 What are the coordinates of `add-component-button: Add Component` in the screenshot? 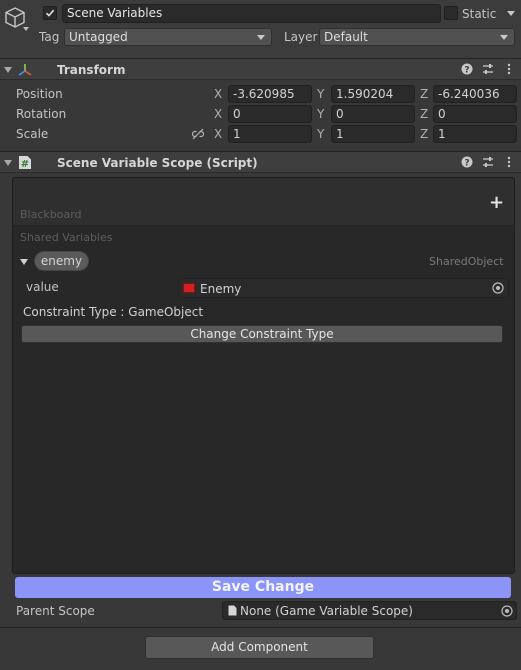 It's located at (259, 647).